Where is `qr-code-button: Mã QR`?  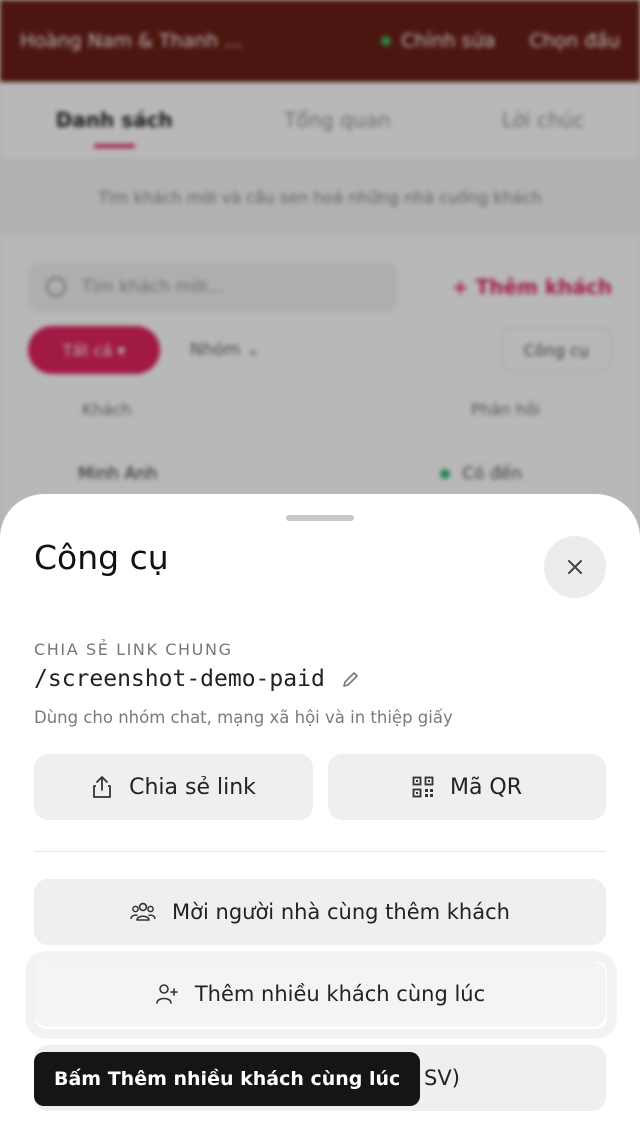 qr-code-button: Mã QR is located at coordinates (467, 787).